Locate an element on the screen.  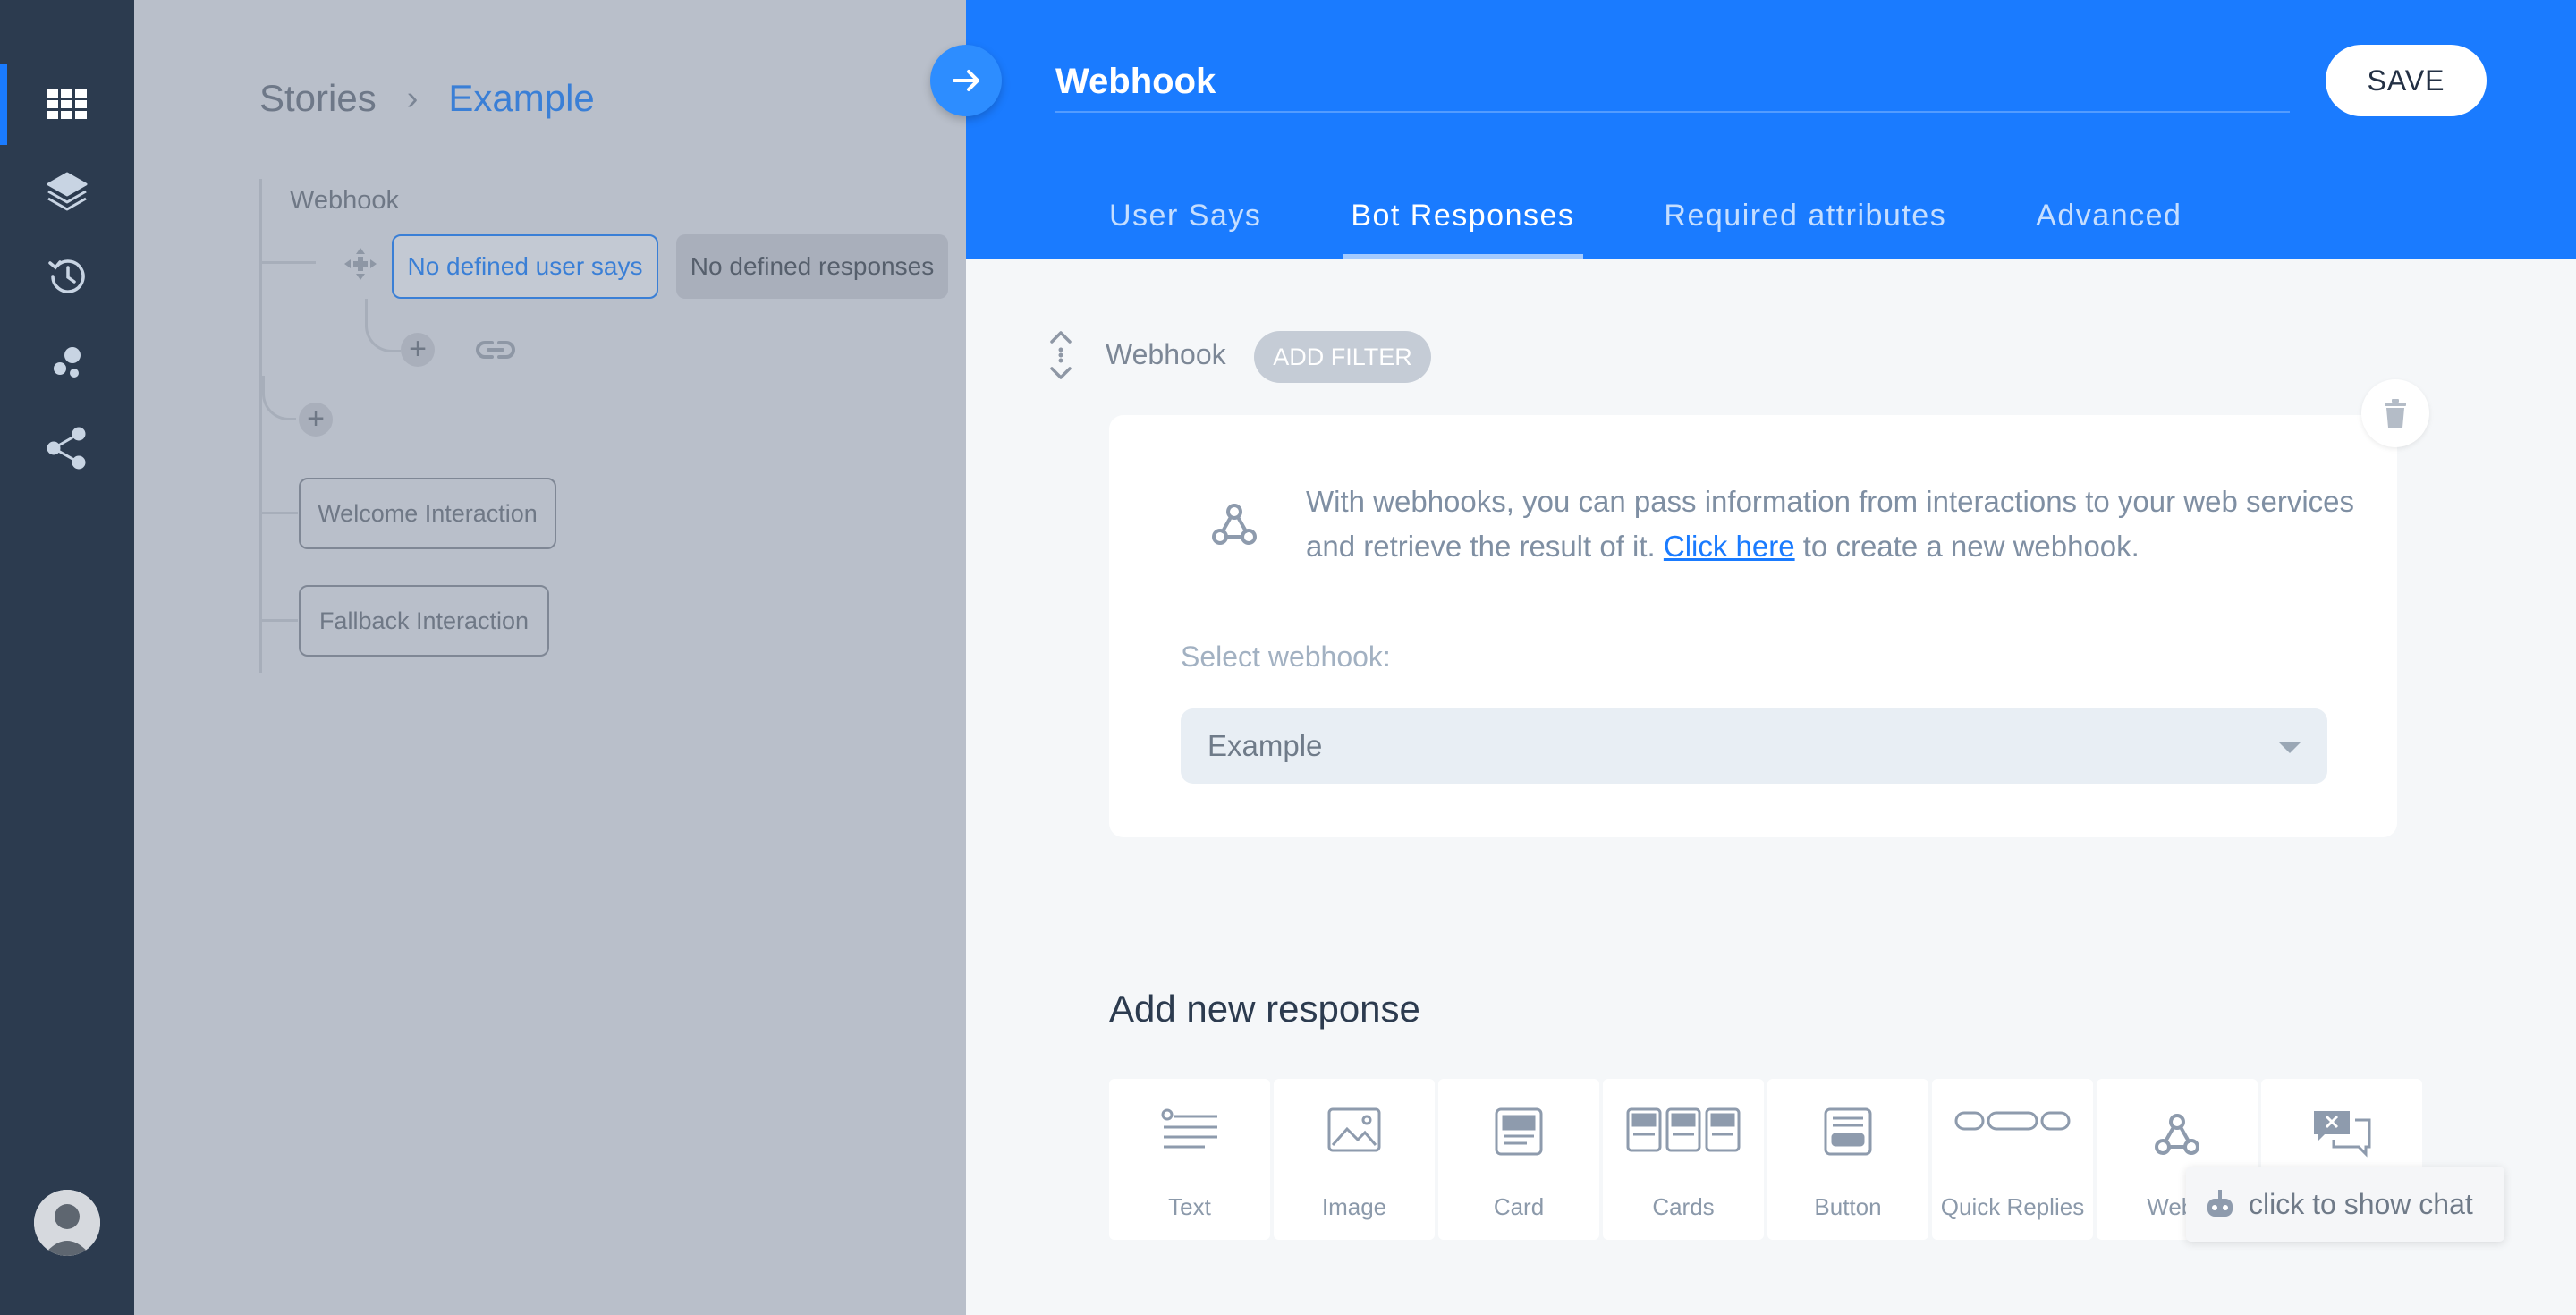
link-icon is located at coordinates (495, 349).